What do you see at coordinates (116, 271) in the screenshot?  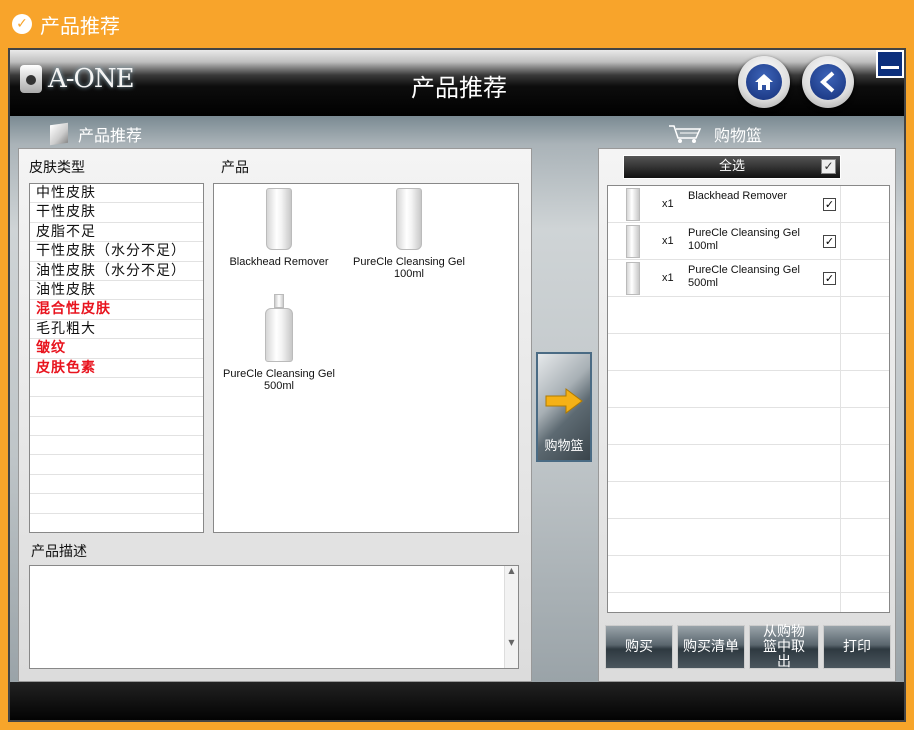 I see `skin-type-item: 油性皮肤（水分不足）` at bounding box center [116, 271].